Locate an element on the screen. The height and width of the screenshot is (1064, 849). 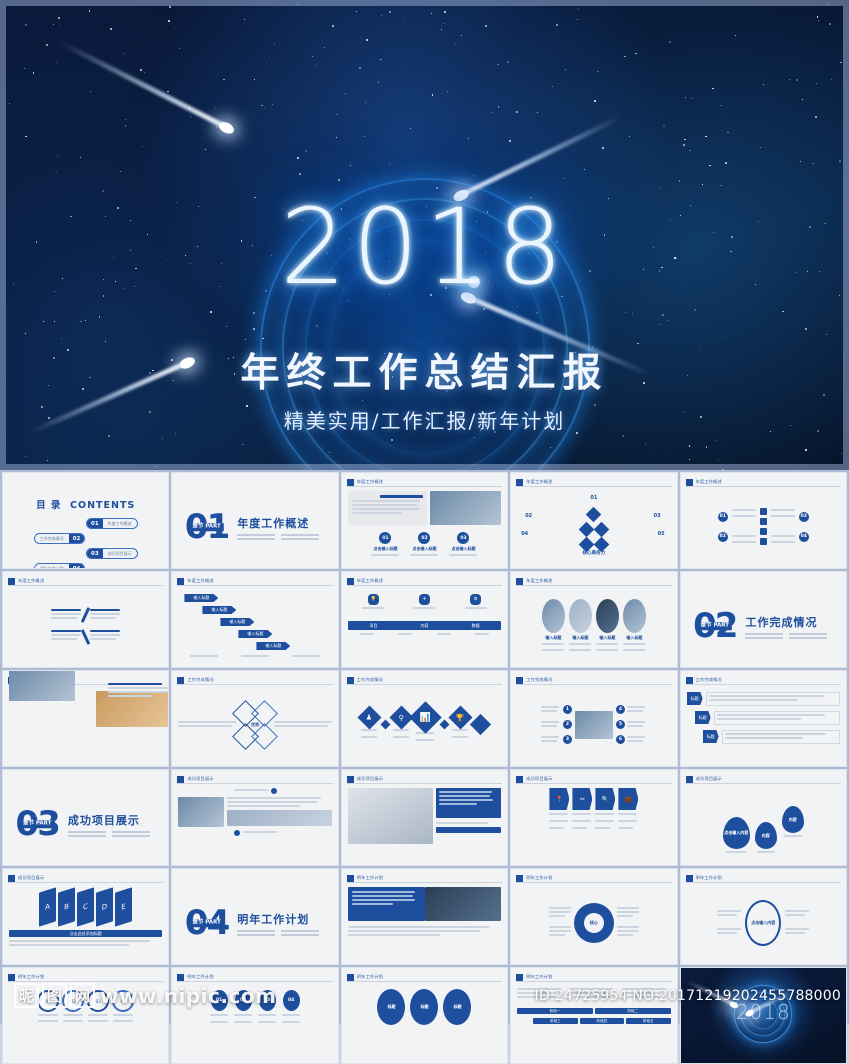
thumb-plan-banner: 明年工作计划 is located at coordinates (424, 916).